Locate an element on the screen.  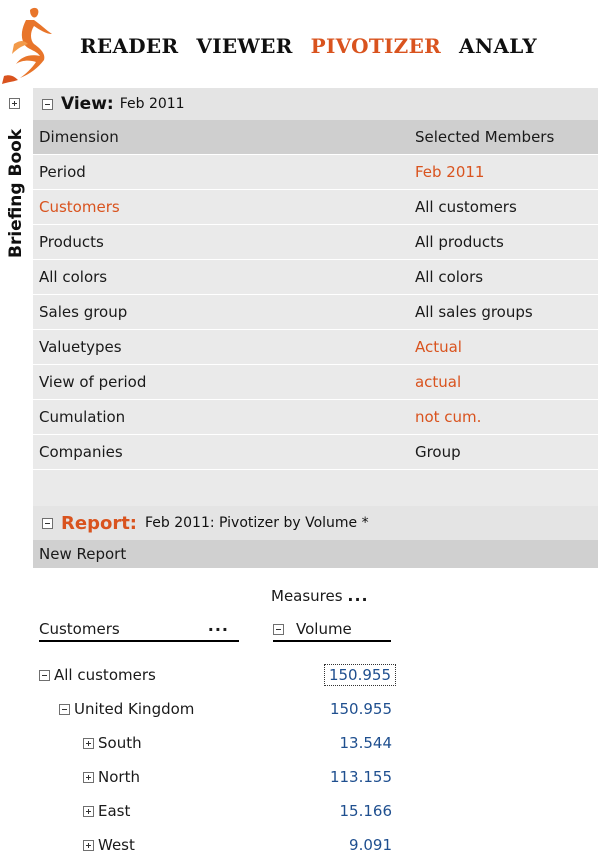
table-row: Sales group All sales groups is located at coordinates (315, 312).